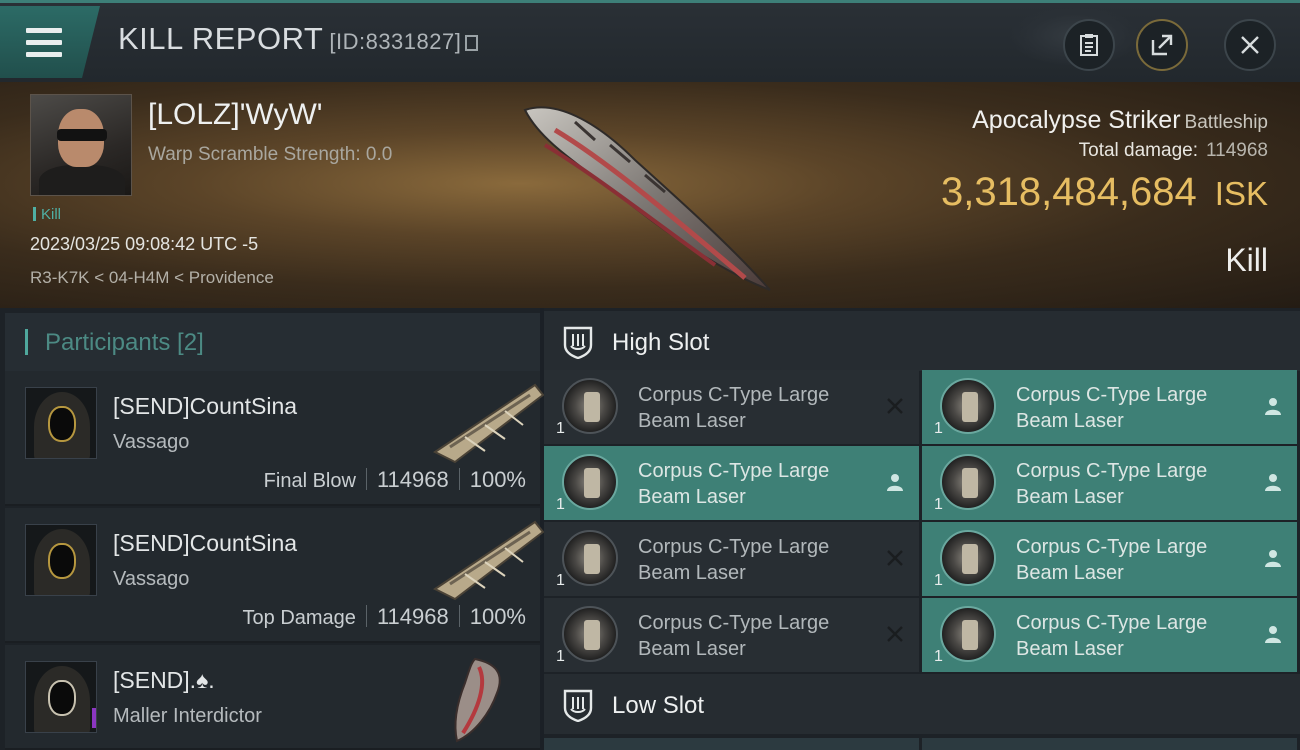 The height and width of the screenshot is (750, 1300). Describe the element at coordinates (50, 42) in the screenshot. I see `menu-button` at that location.